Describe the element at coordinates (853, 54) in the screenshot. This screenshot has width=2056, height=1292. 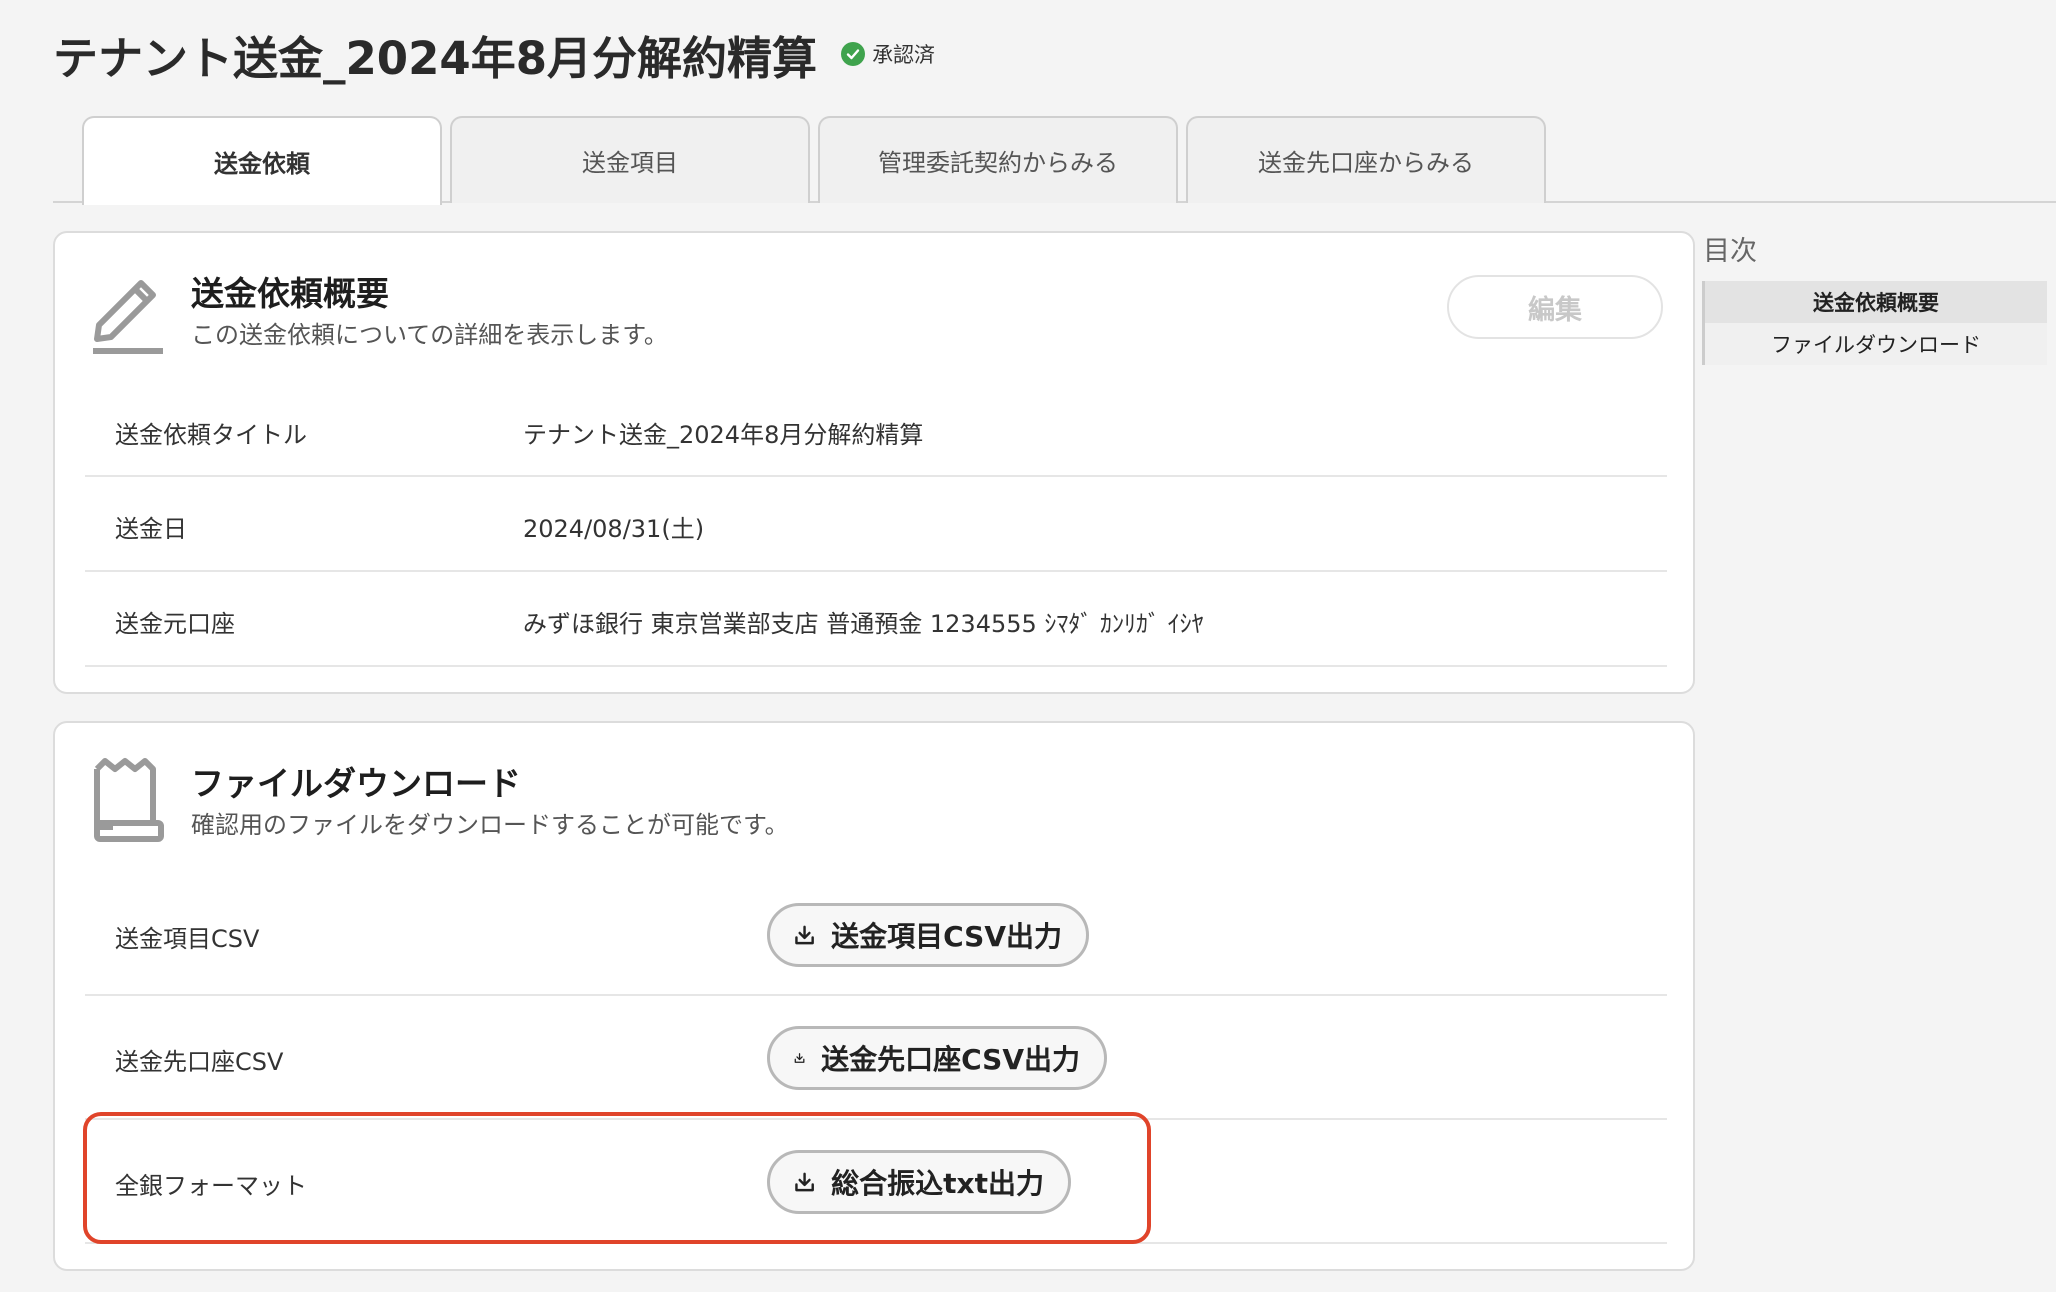
I see `check-circle-icon` at that location.